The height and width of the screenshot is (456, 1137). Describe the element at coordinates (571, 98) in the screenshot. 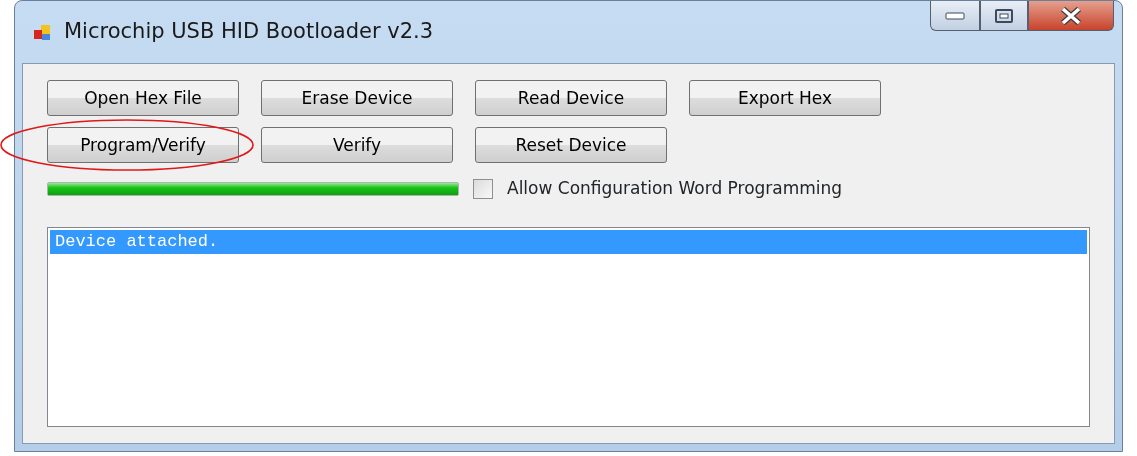

I see `action-button: Read Device` at that location.